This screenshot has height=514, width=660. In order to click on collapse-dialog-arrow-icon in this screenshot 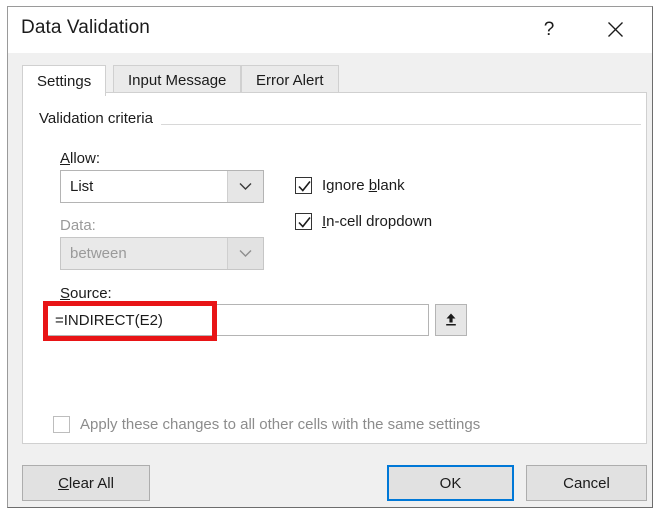, I will do `click(451, 319)`.